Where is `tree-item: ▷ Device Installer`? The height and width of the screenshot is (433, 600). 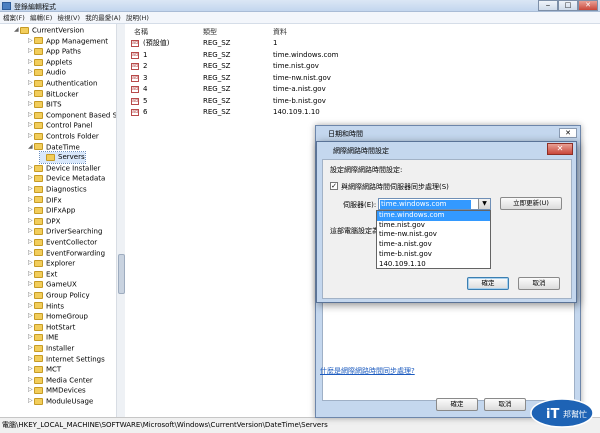 tree-item: ▷ Device Installer is located at coordinates (64, 168).